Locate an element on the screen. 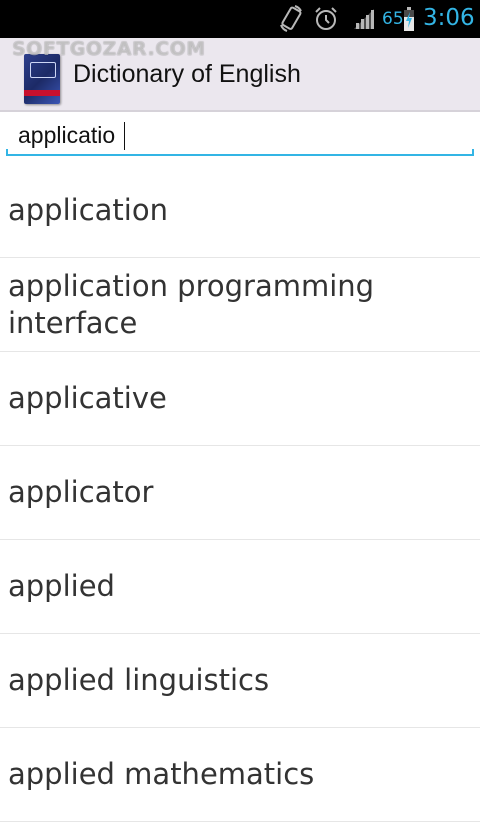 This screenshot has width=480, height=822. list-item-label: application programming interface is located at coordinates (191, 304).